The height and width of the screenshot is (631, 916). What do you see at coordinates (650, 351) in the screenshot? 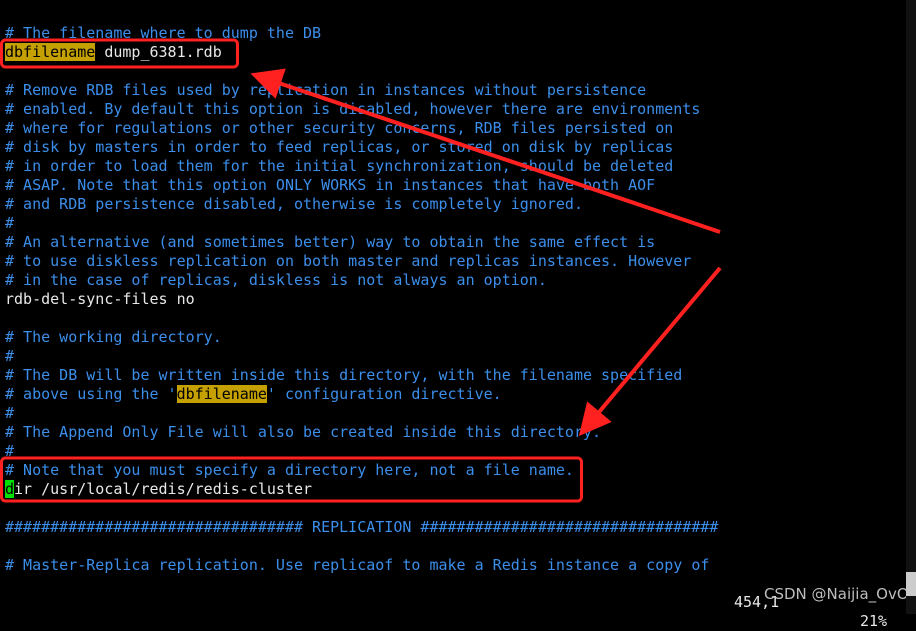
I see `arrow-to-dir` at bounding box center [650, 351].